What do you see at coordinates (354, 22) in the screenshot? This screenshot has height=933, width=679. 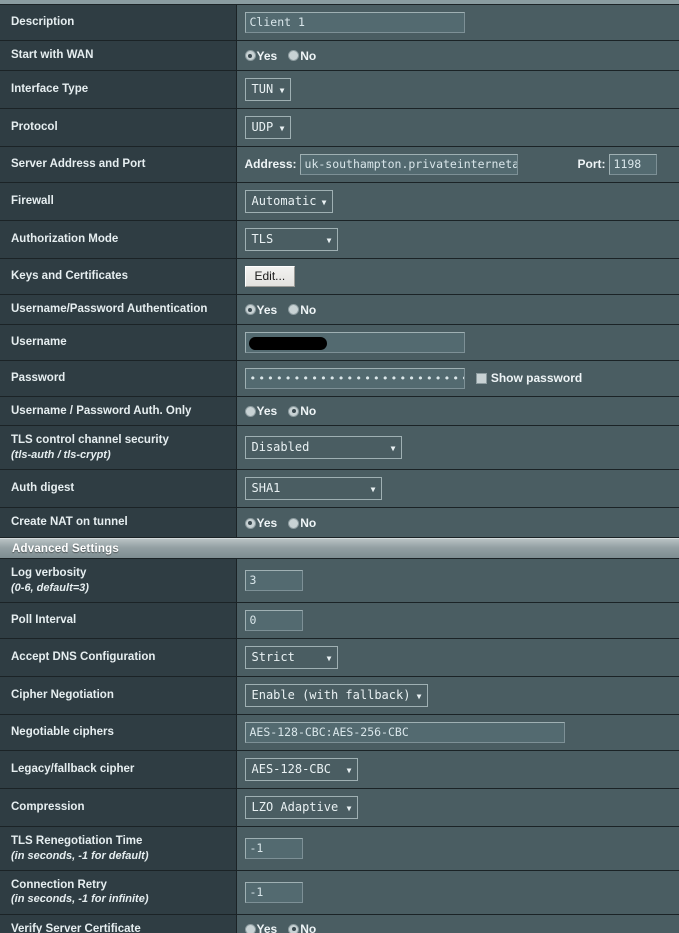 I see `description-input: Client 1` at bounding box center [354, 22].